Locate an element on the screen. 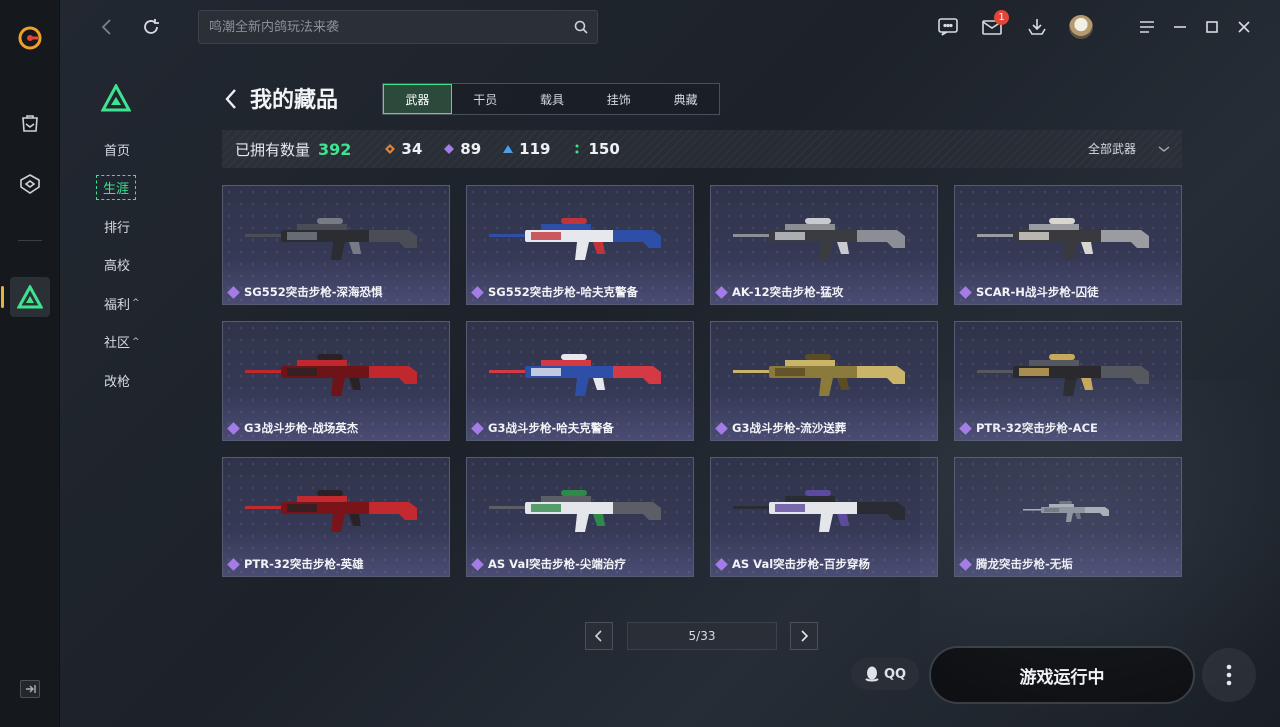  search-box is located at coordinates (398, 27).